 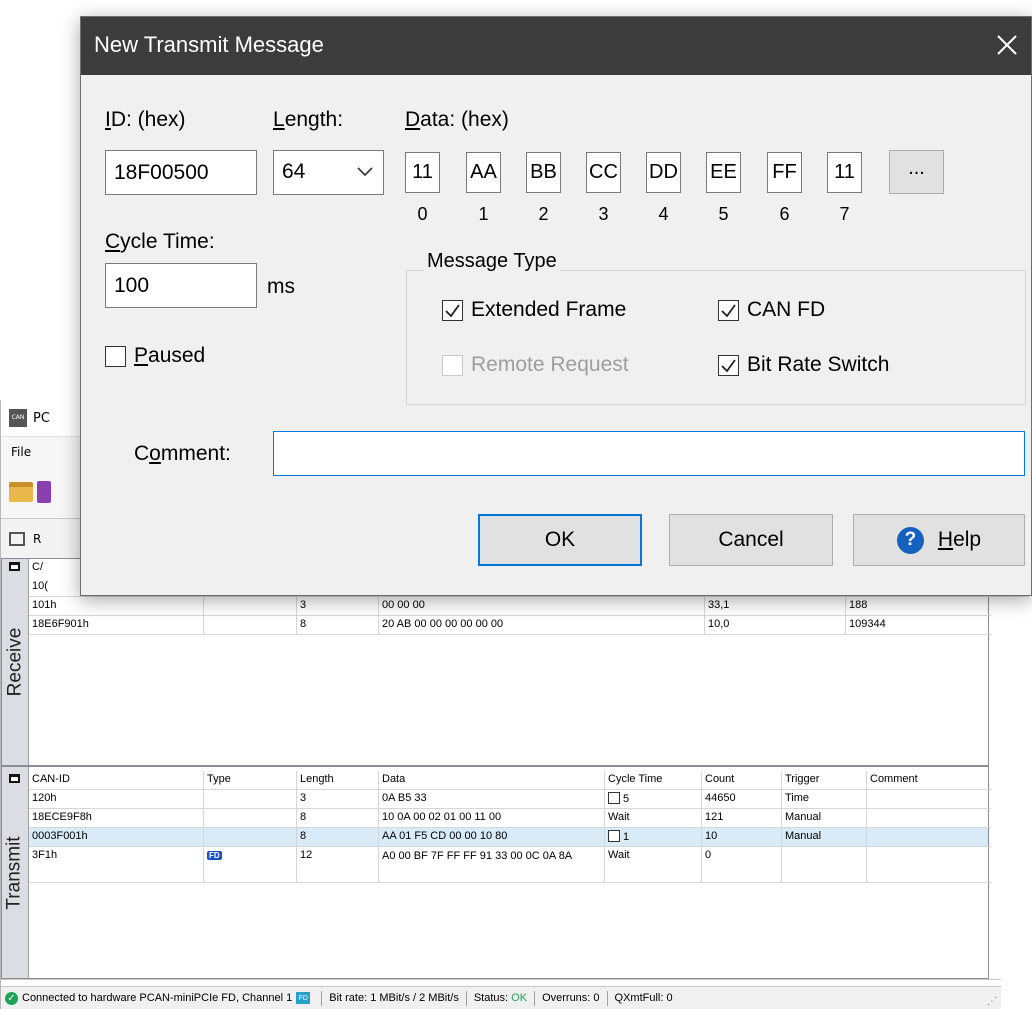 I want to click on hardware-icon: FD, so click(x=303, y=998).